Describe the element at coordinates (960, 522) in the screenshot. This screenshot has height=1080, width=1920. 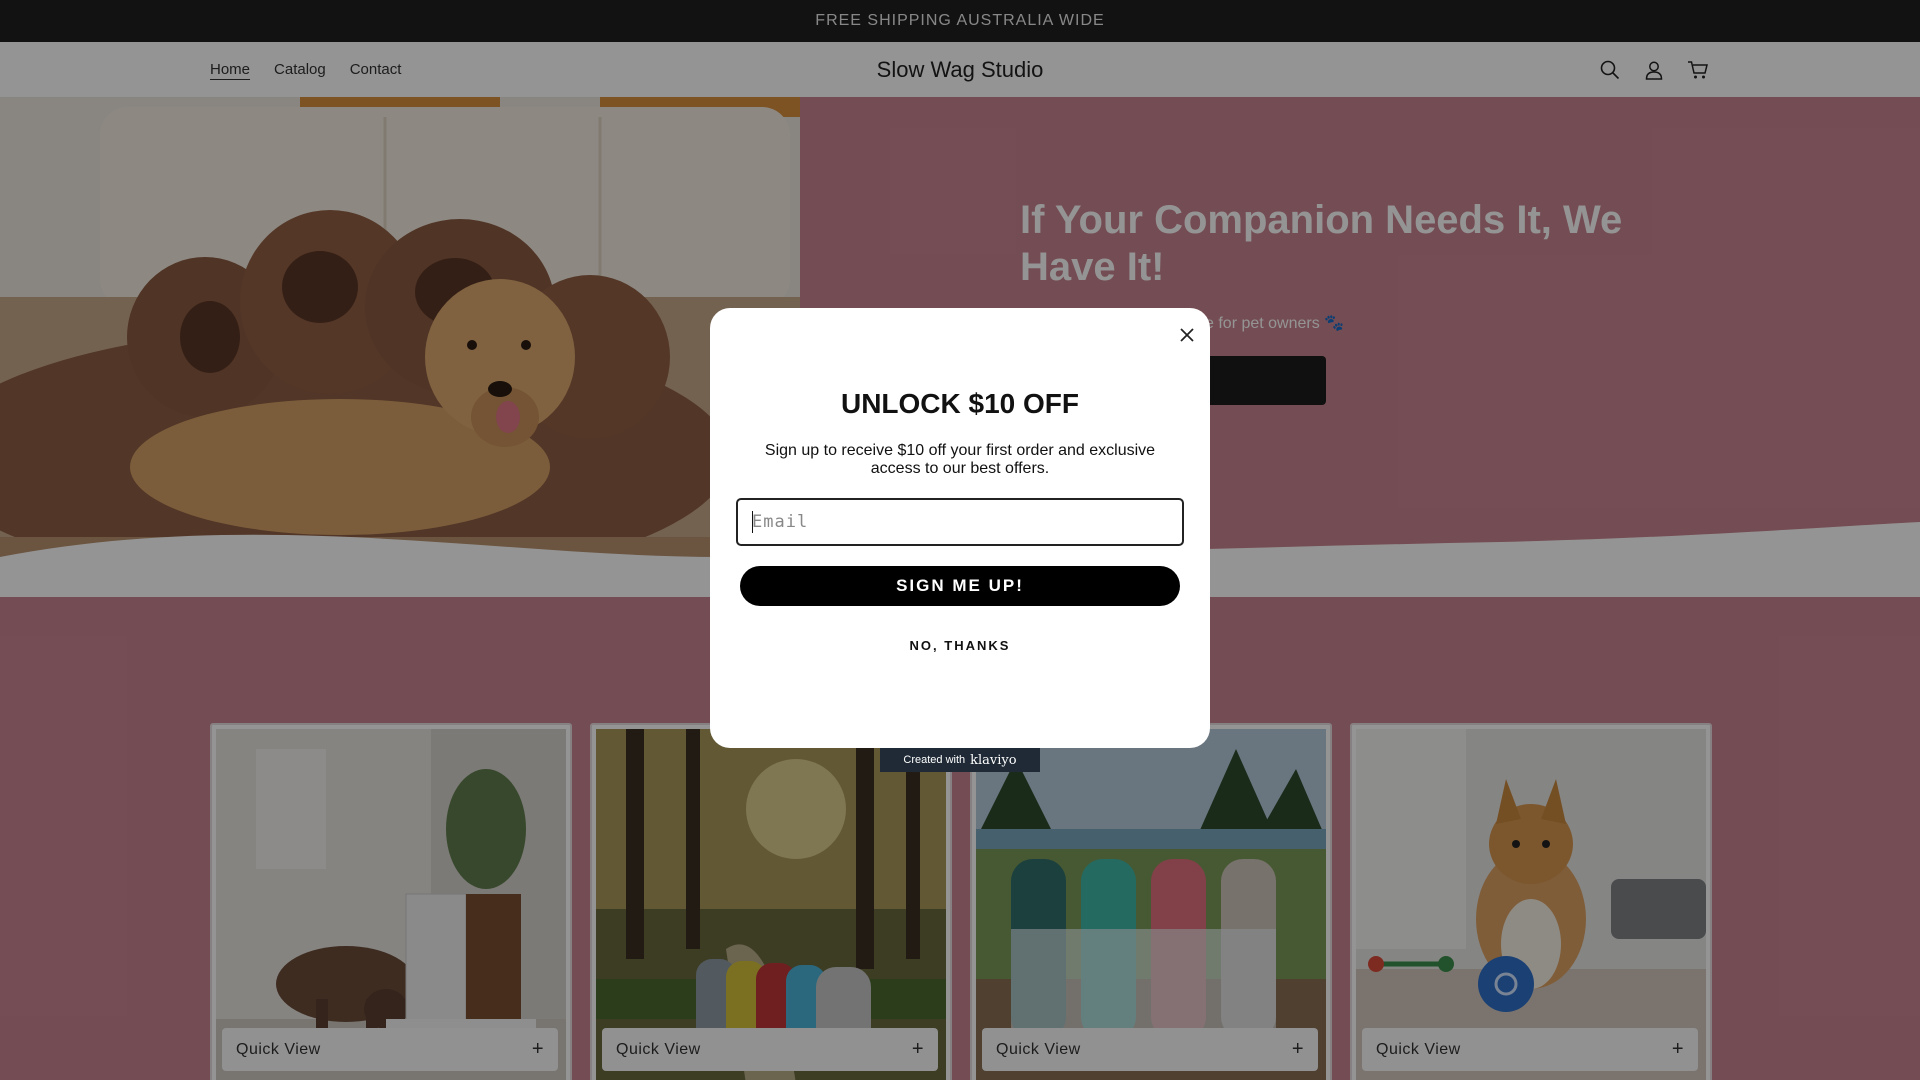
I see `email-field` at that location.